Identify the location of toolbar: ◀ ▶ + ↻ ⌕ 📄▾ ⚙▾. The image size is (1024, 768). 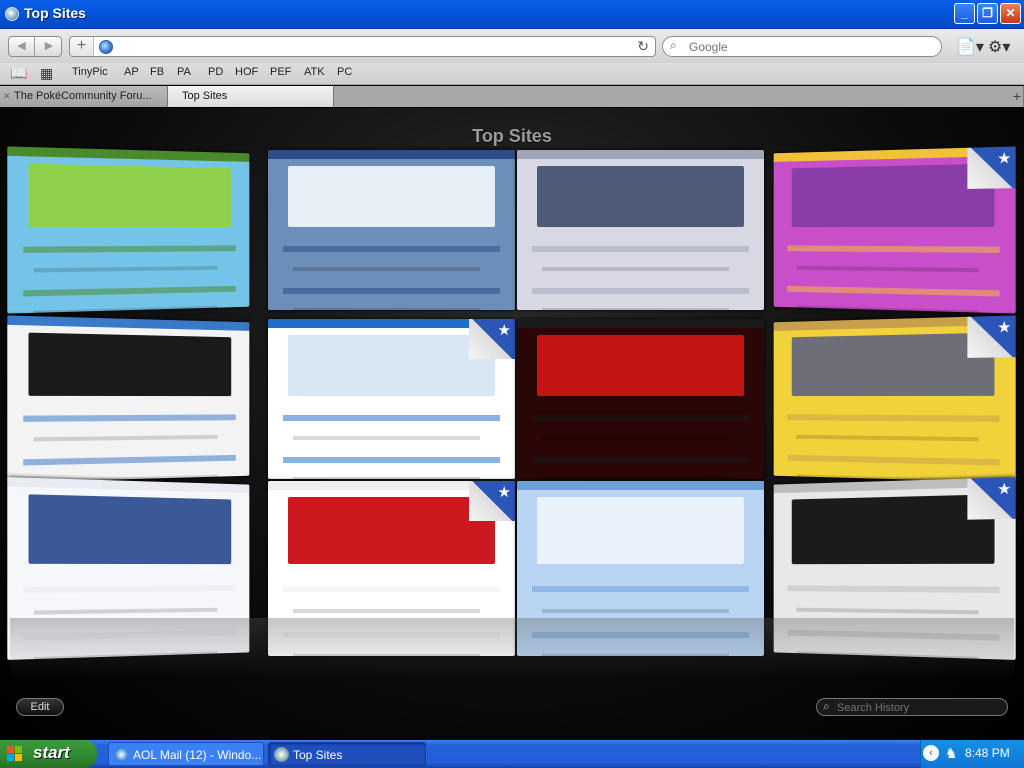
(512, 46).